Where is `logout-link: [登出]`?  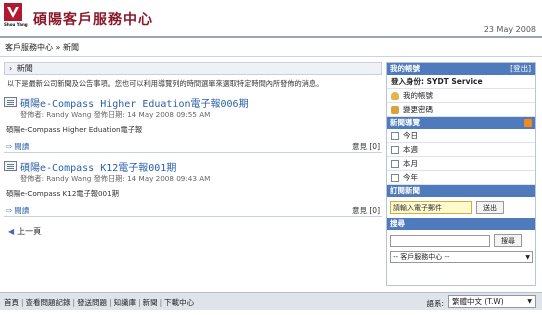 logout-link: [登出] is located at coordinates (520, 69).